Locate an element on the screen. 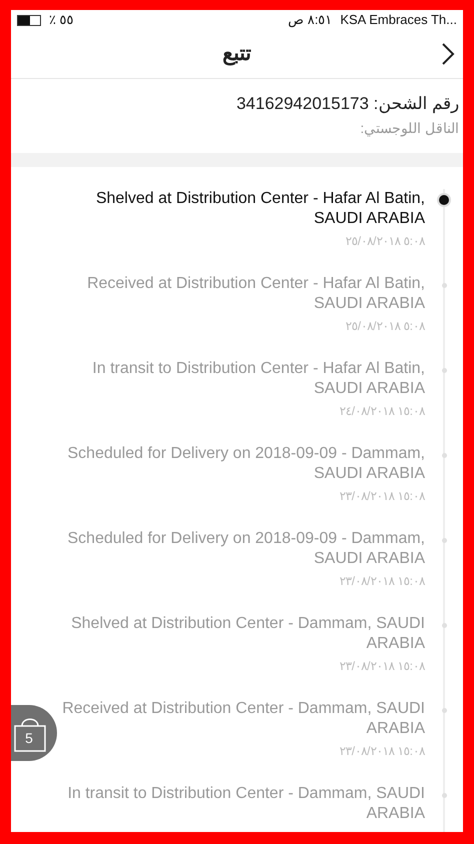 The image size is (474, 844). event-time: ١٥:٠٨ ٢٤/٠٨/٢٠١٨ is located at coordinates (382, 411).